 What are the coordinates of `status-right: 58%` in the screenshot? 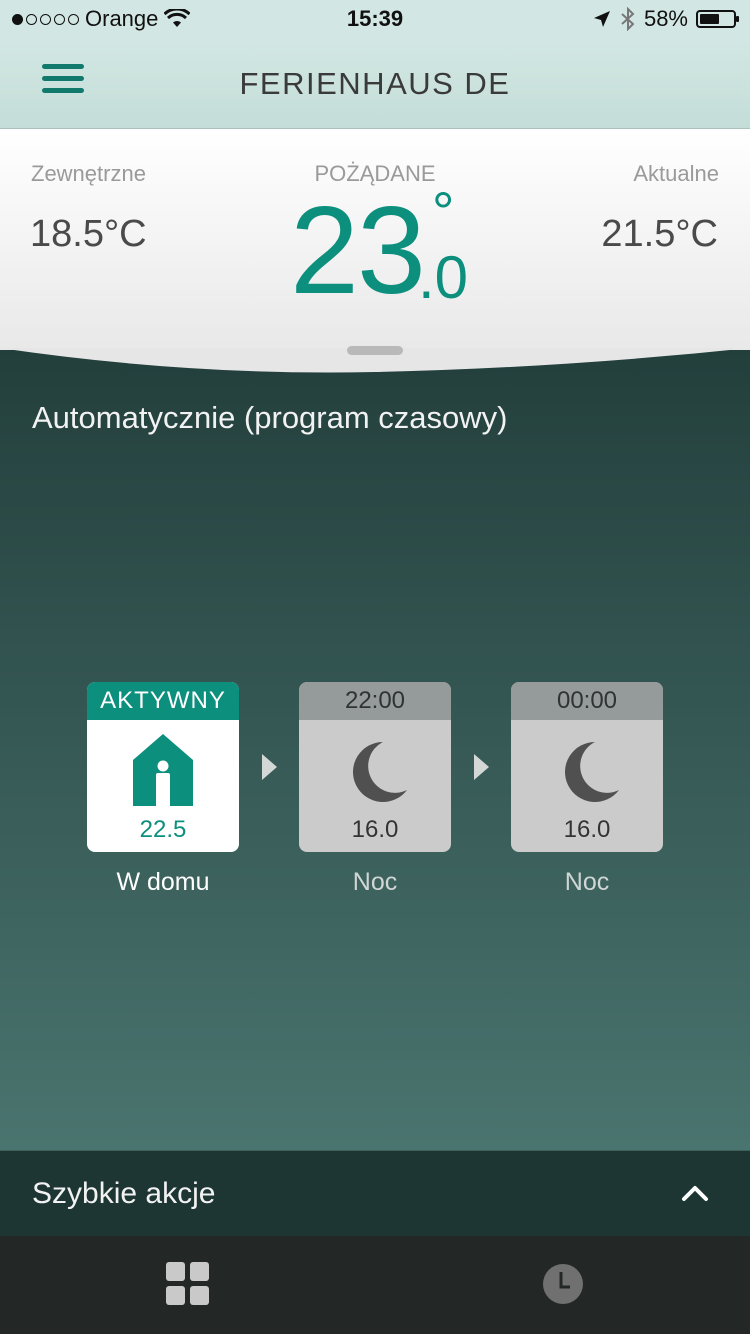 It's located at (665, 19).